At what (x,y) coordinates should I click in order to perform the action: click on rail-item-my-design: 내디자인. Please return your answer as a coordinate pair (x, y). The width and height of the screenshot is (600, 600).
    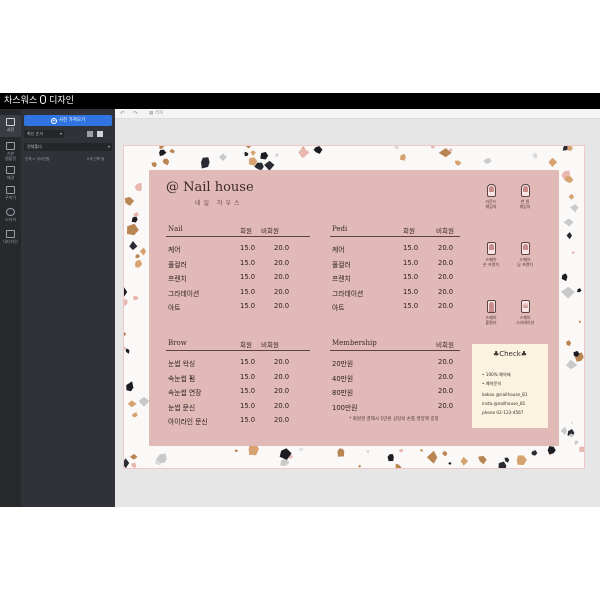
    Looking at the image, I should click on (10, 238).